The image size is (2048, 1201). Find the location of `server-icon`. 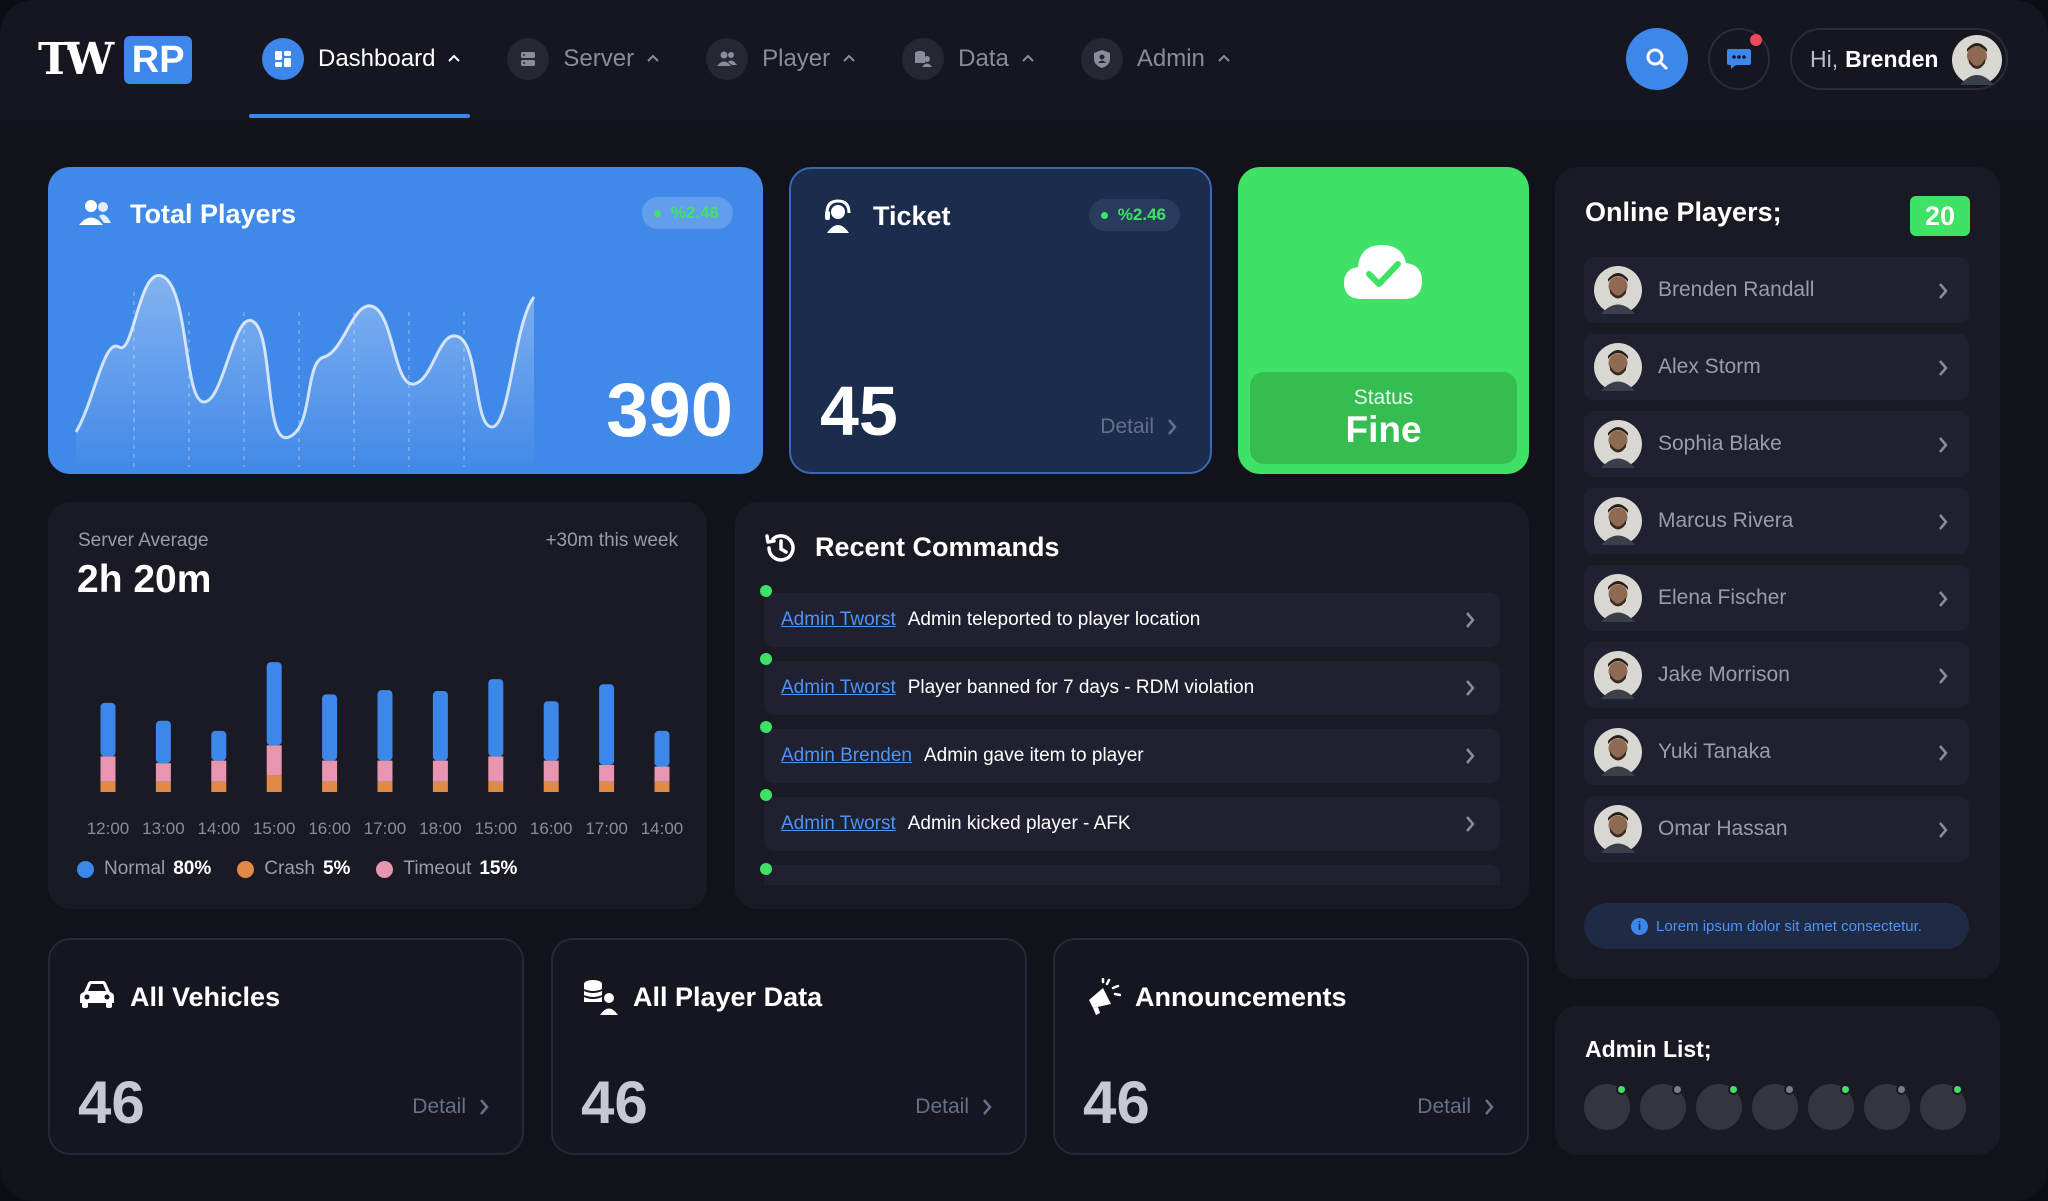

server-icon is located at coordinates (528, 59).